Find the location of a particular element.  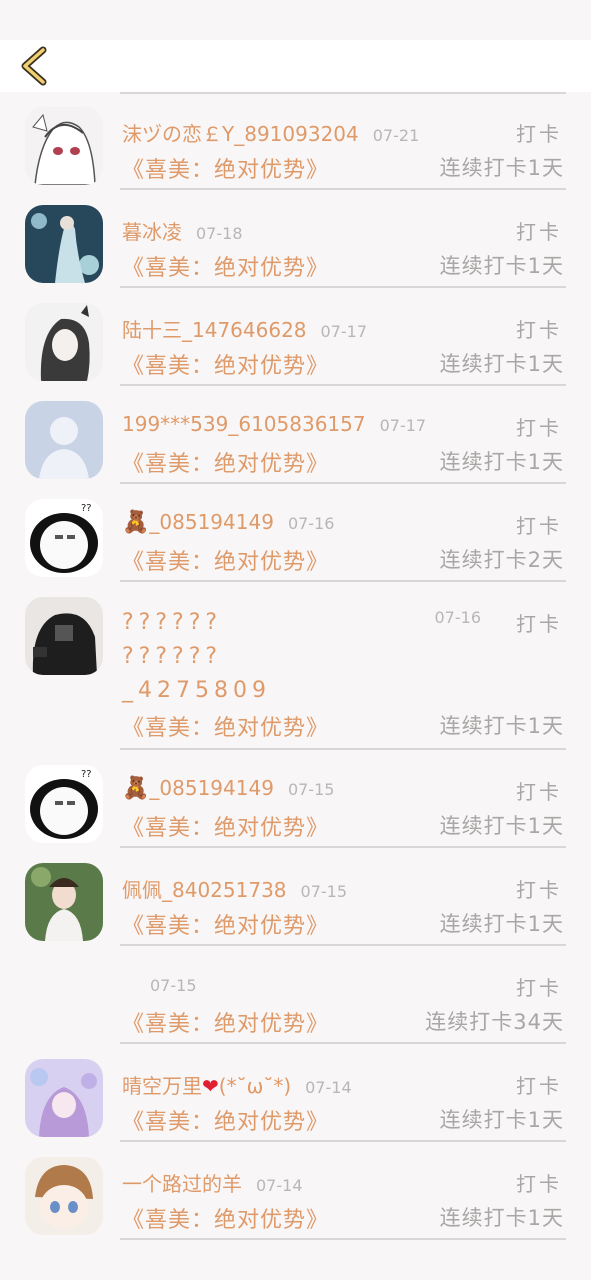

user-name-line: 🧸_085194149 07-16 is located at coordinates (311, 522).